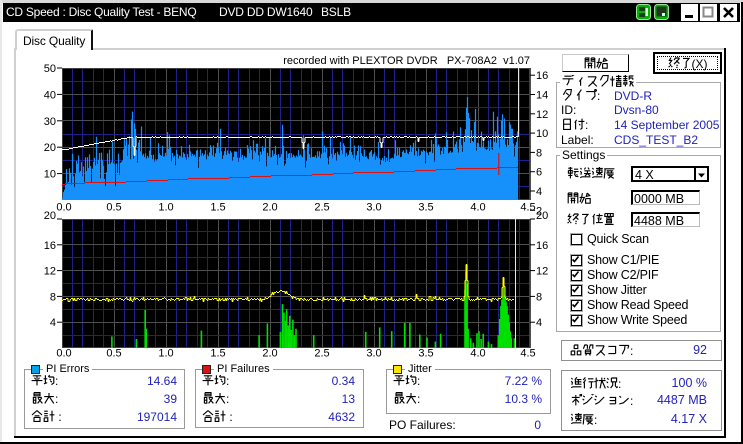 The height and width of the screenshot is (444, 743). I want to click on svg-text: 2.0, so click(269, 354).